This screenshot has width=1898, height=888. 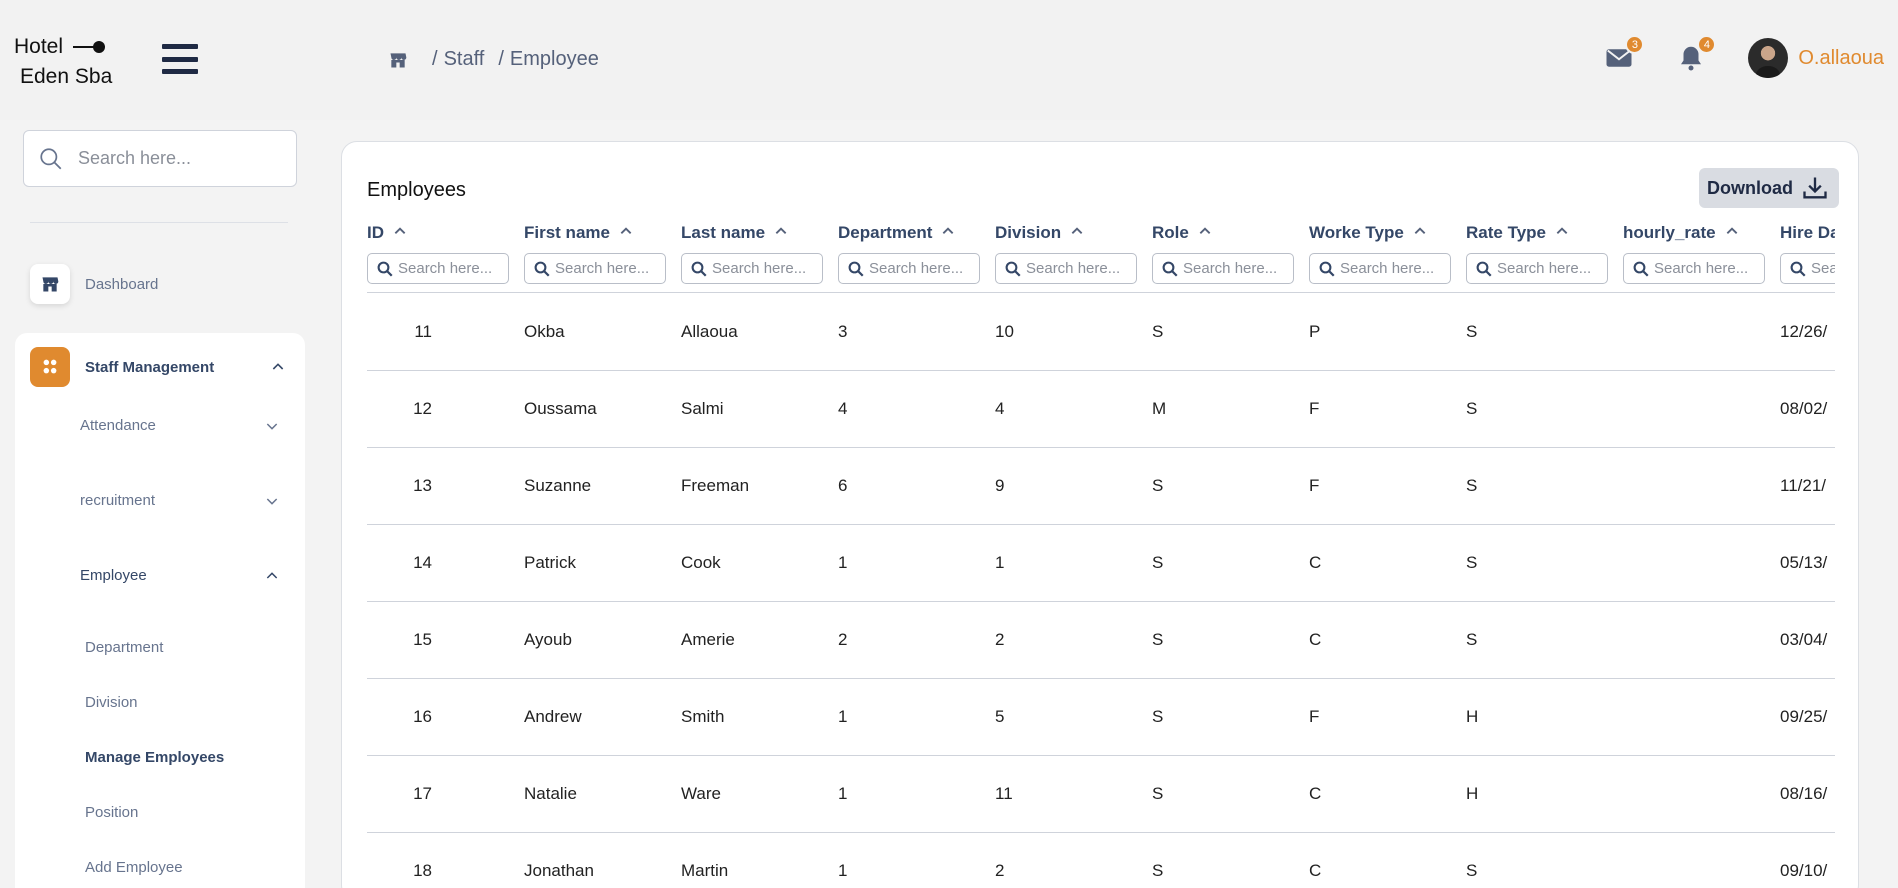 I want to click on table-cell: 12/26/, so click(x=1804, y=331).